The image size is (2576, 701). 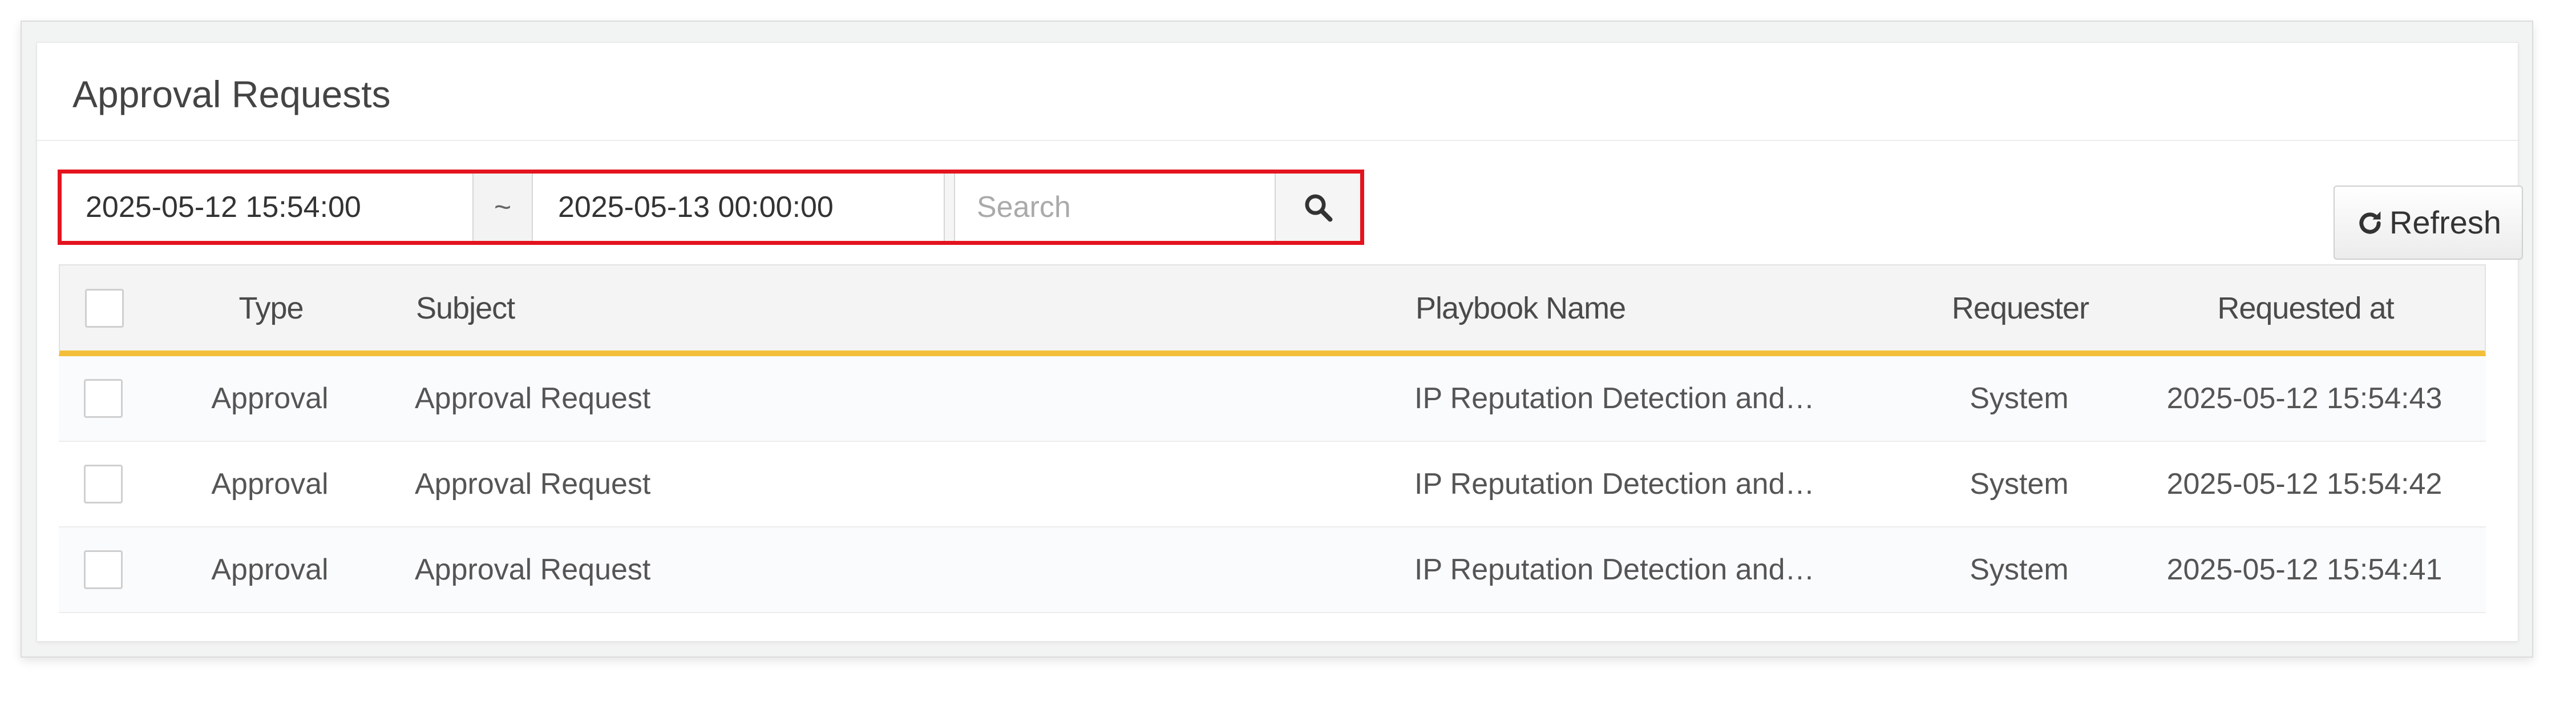 I want to click on row-requested-at: 2025-05-12 15:54:42, so click(x=2304, y=484).